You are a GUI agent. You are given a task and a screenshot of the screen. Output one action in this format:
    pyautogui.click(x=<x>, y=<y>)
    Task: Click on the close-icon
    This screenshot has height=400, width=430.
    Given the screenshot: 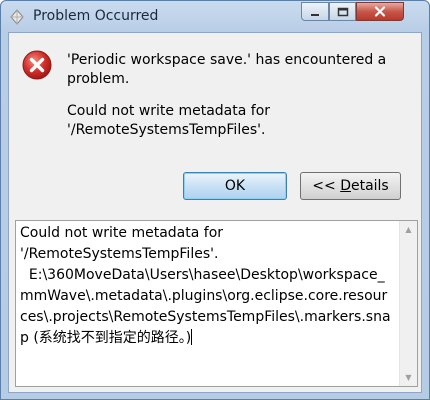 What is the action you would take?
    pyautogui.click(x=380, y=11)
    